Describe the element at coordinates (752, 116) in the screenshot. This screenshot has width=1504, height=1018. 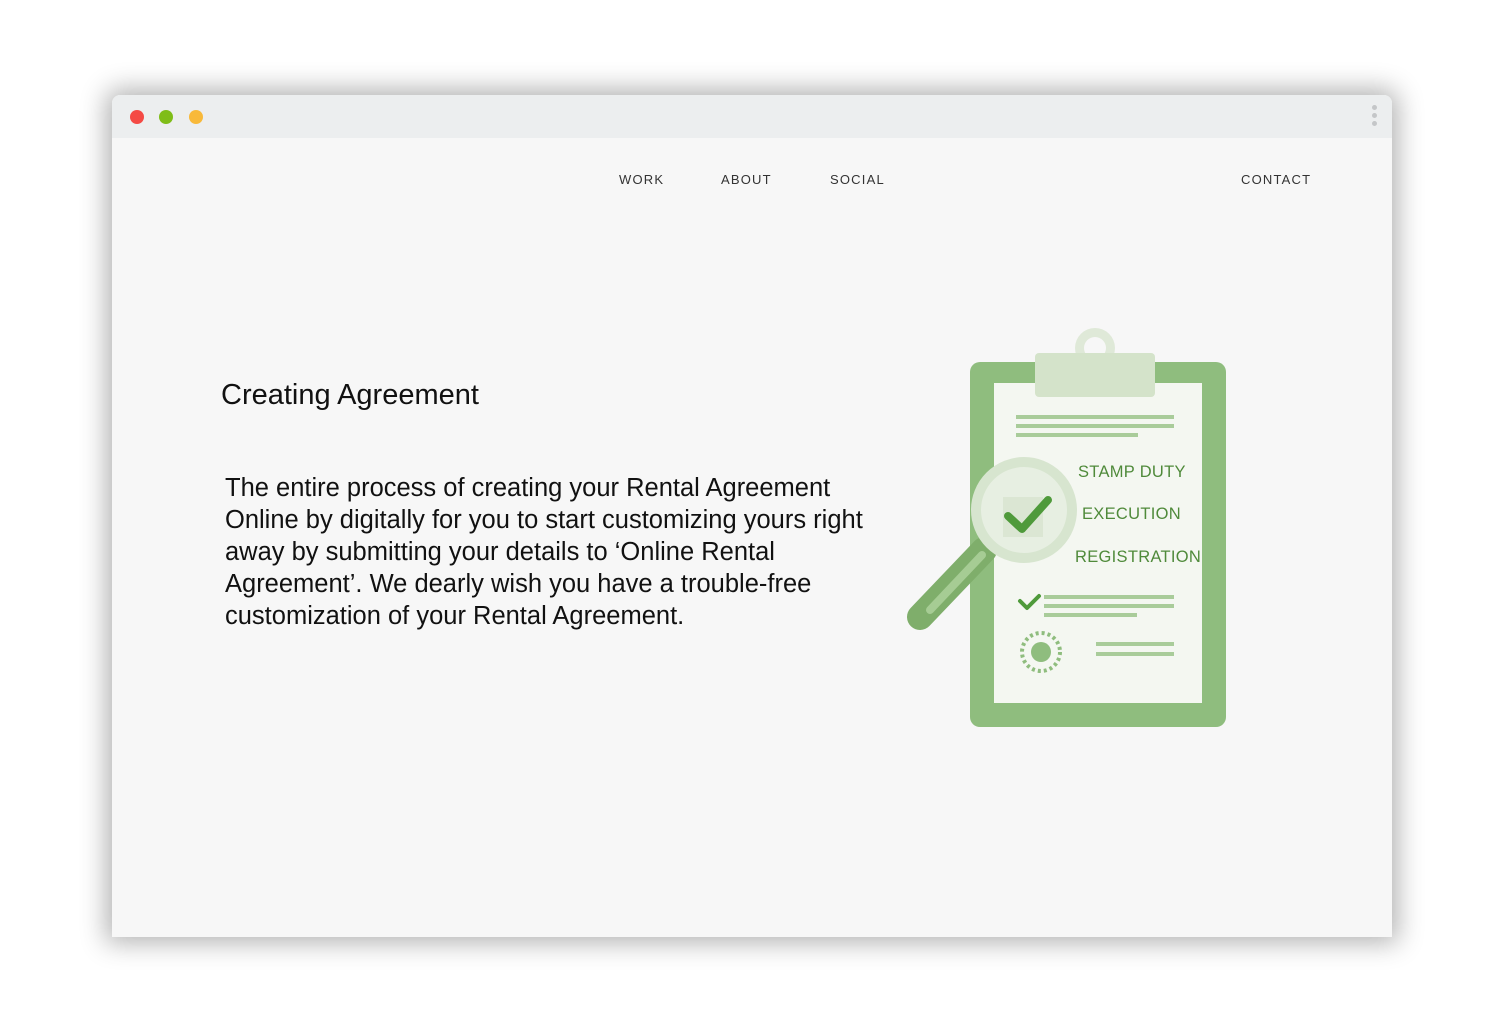
I see `window-titlebar` at that location.